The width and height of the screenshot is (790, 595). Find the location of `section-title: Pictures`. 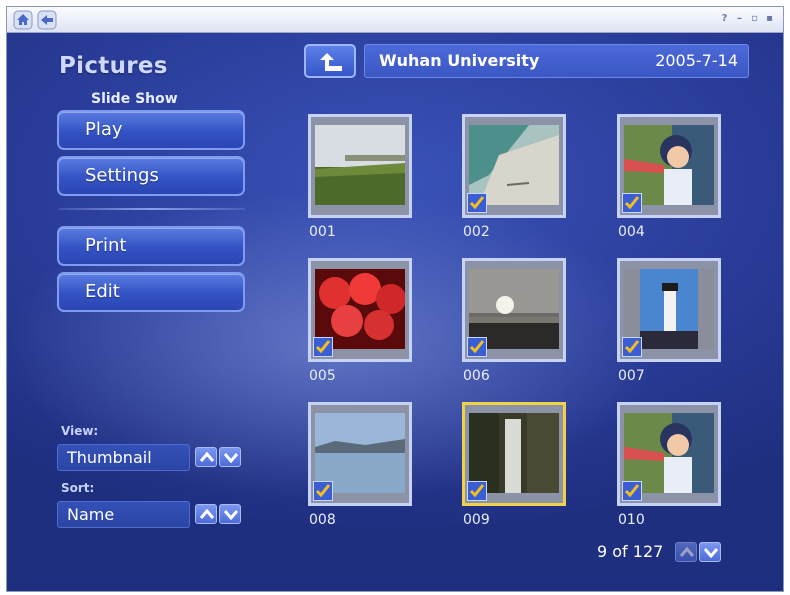

section-title: Pictures is located at coordinates (113, 66).